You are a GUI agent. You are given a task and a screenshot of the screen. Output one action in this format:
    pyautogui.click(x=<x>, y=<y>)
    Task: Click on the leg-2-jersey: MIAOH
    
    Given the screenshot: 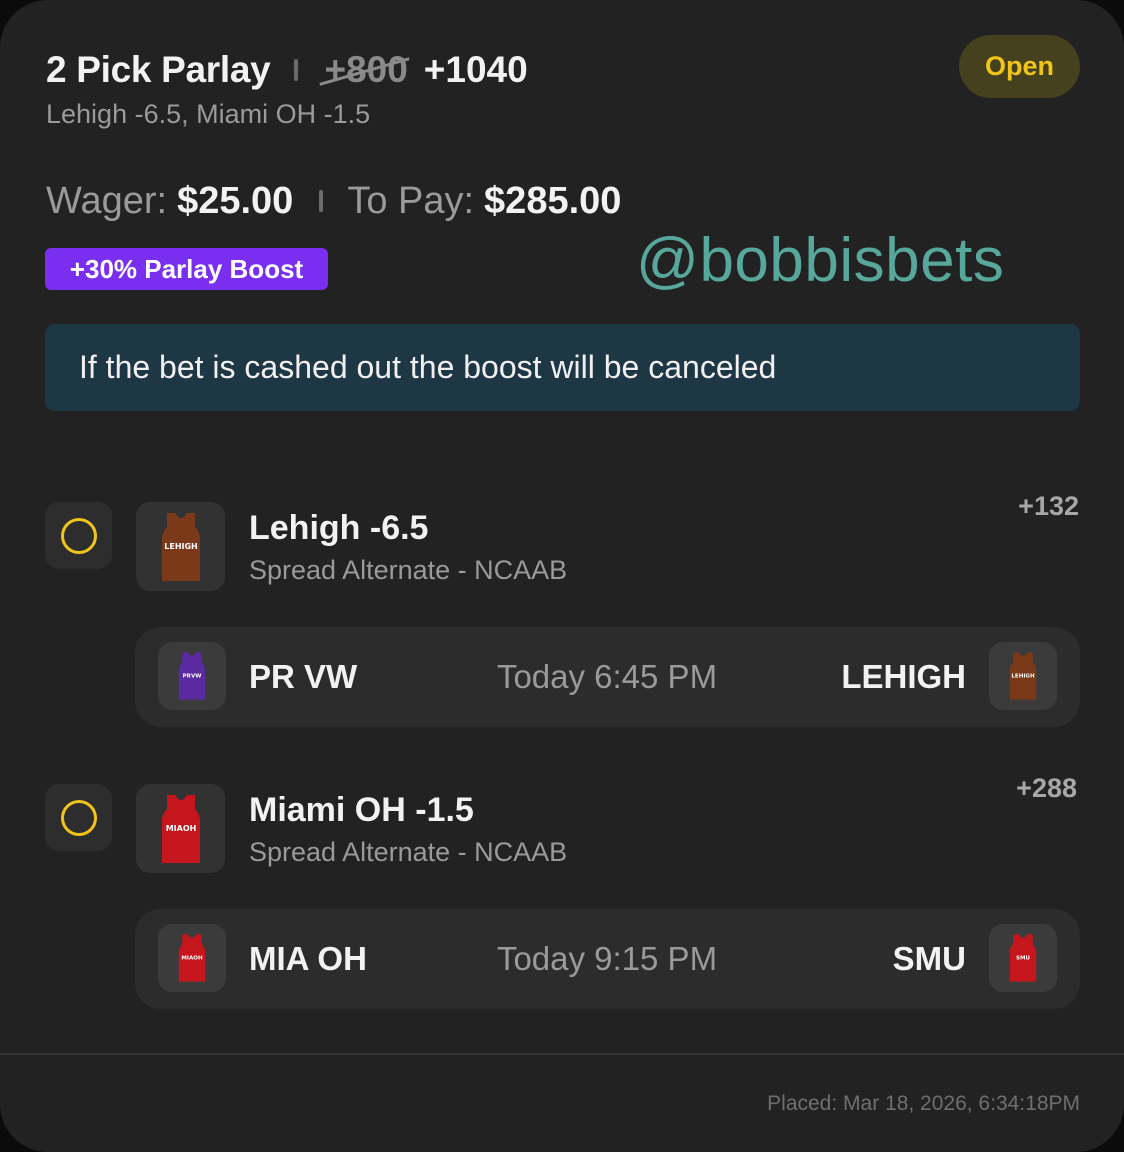 What is the action you would take?
    pyautogui.click(x=180, y=828)
    